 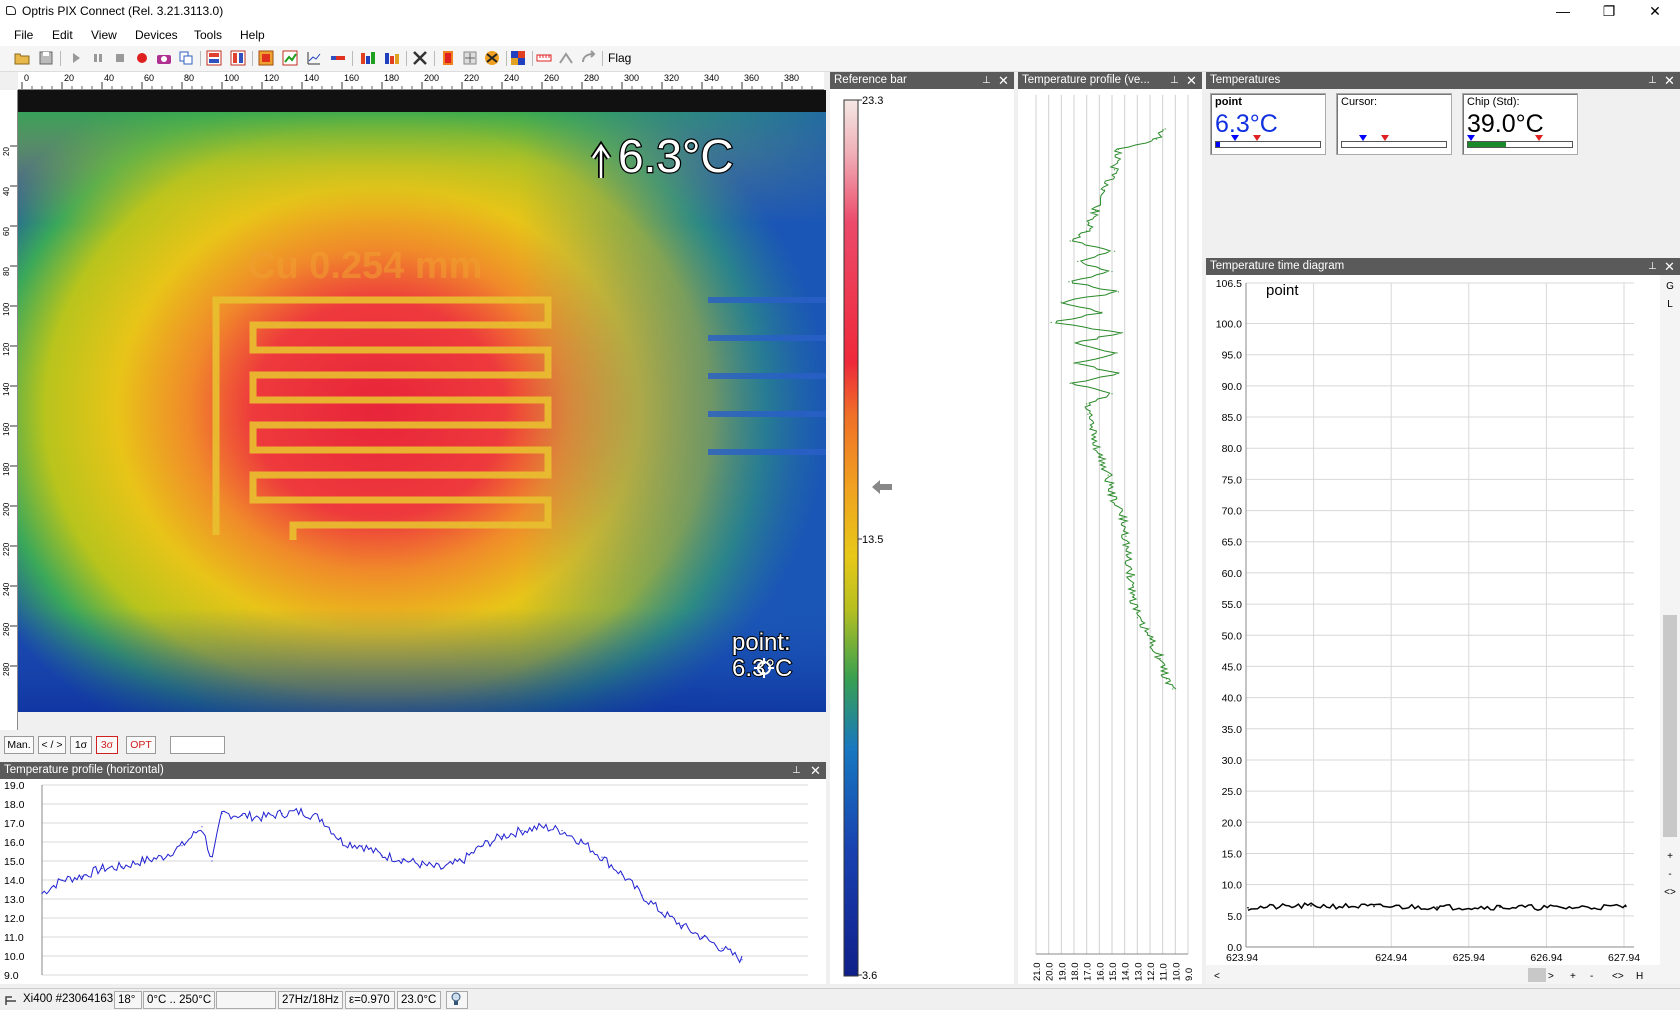 I want to click on profile-icon, so click(x=266, y=58).